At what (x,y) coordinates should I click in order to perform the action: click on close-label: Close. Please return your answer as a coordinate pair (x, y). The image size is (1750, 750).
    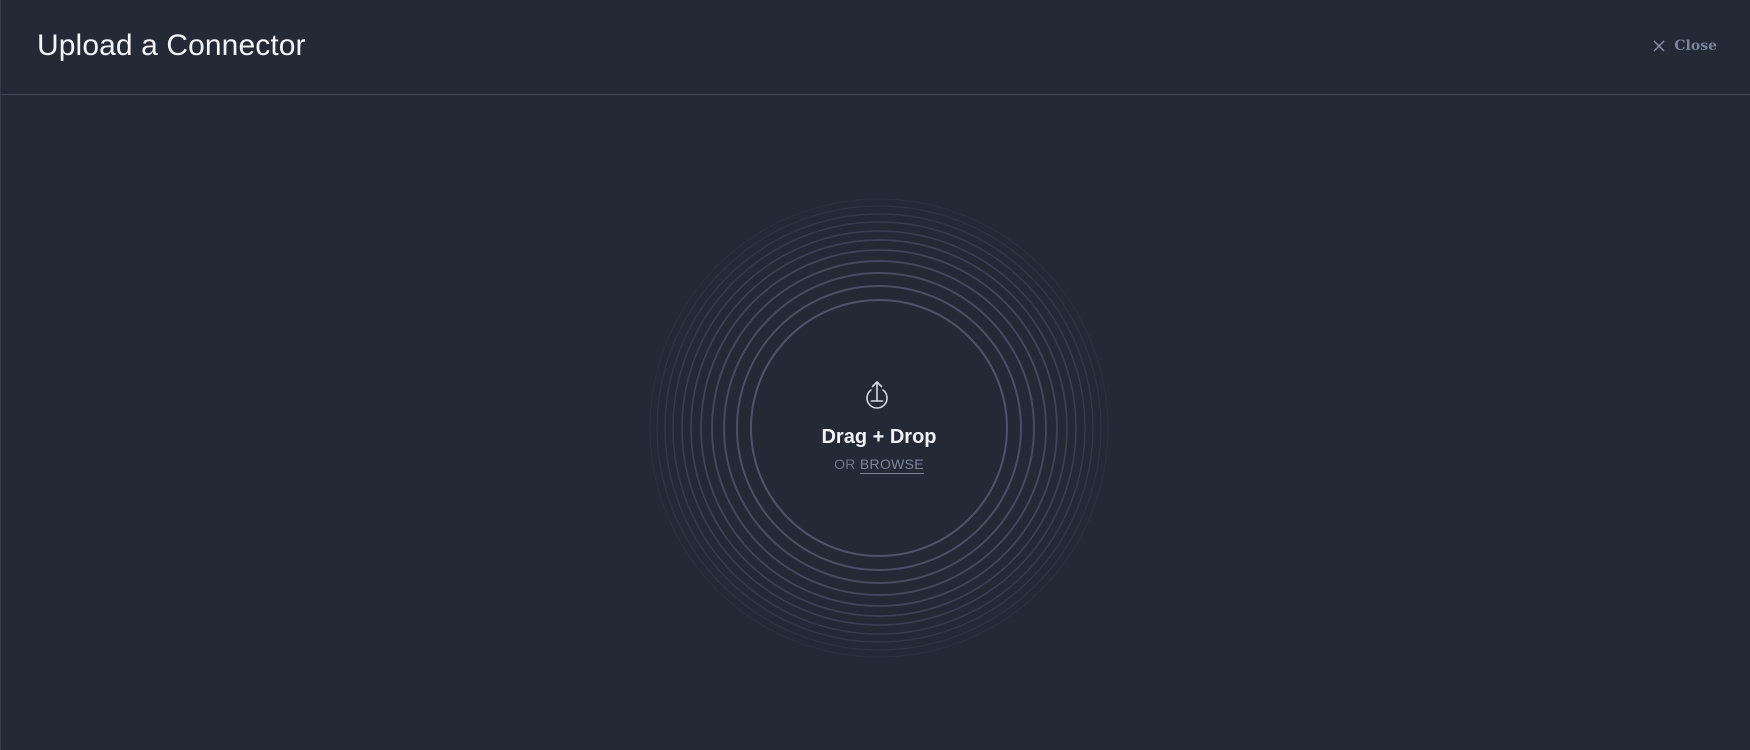
    Looking at the image, I should click on (1695, 46).